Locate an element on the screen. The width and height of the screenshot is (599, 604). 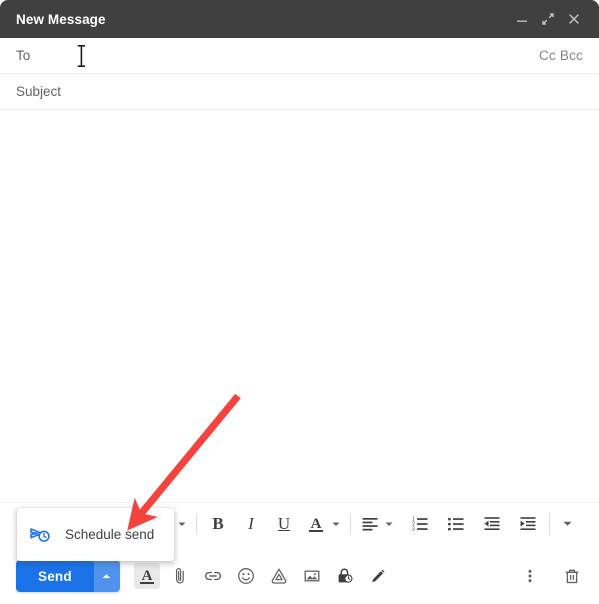
attach-file-button is located at coordinates (180, 576).